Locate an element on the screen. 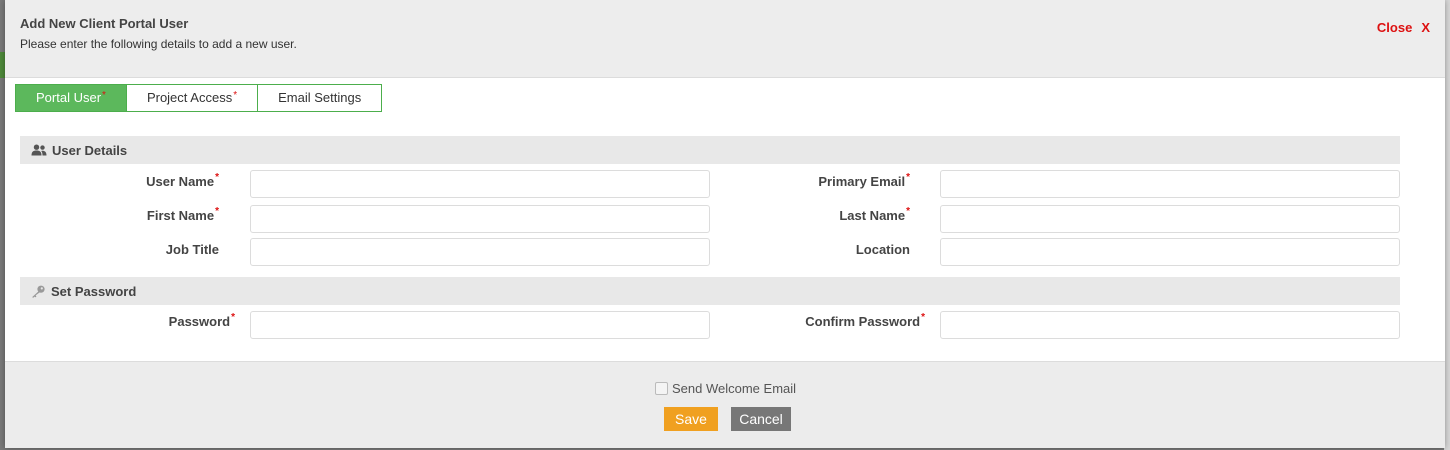 This screenshot has height=450, width=1450. job-title-label: Job Title is located at coordinates (192, 249).